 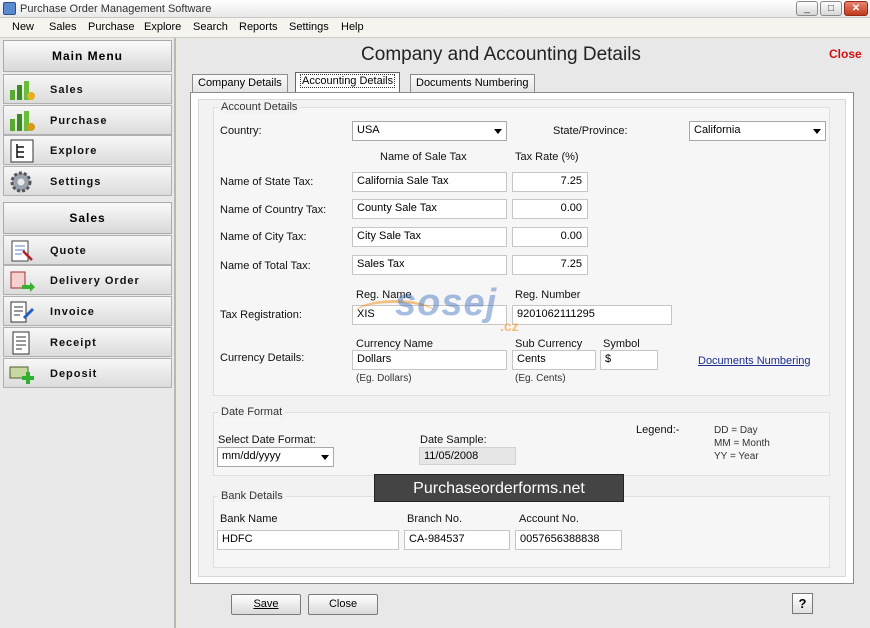 What do you see at coordinates (423, 157) in the screenshot?
I see `tax-name-header: Name of Sale Tax` at bounding box center [423, 157].